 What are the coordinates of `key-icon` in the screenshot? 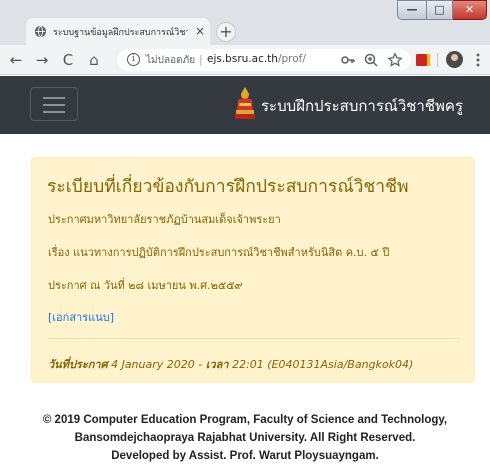 It's located at (348, 60).